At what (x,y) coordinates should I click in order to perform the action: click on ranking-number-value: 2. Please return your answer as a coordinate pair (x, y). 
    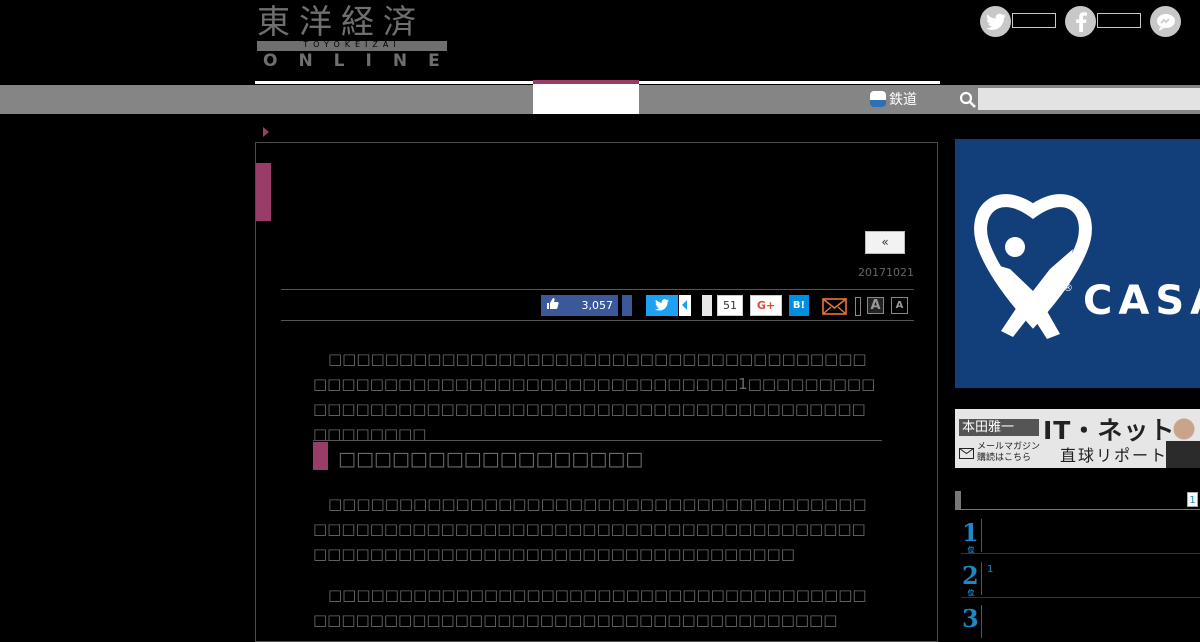
    Looking at the image, I should click on (970, 575).